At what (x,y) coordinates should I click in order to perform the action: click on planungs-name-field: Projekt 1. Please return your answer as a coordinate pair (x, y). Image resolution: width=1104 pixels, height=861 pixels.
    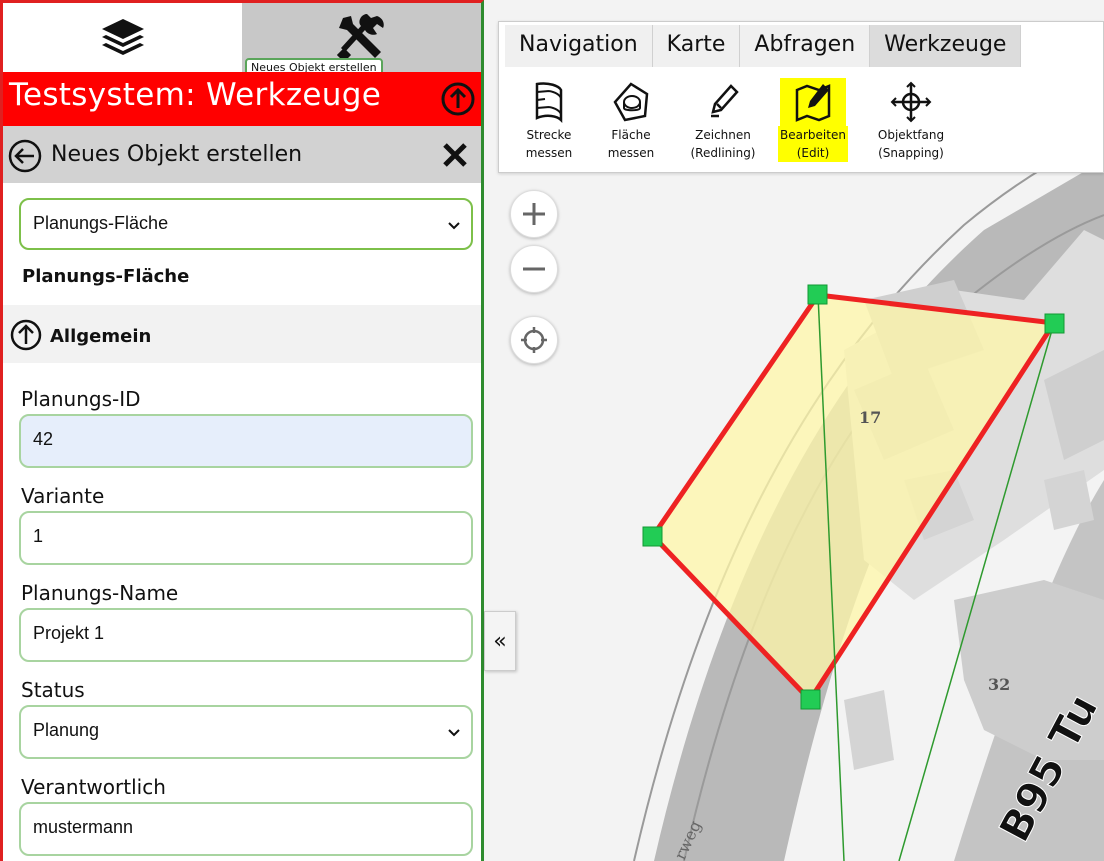
    Looking at the image, I should click on (246, 635).